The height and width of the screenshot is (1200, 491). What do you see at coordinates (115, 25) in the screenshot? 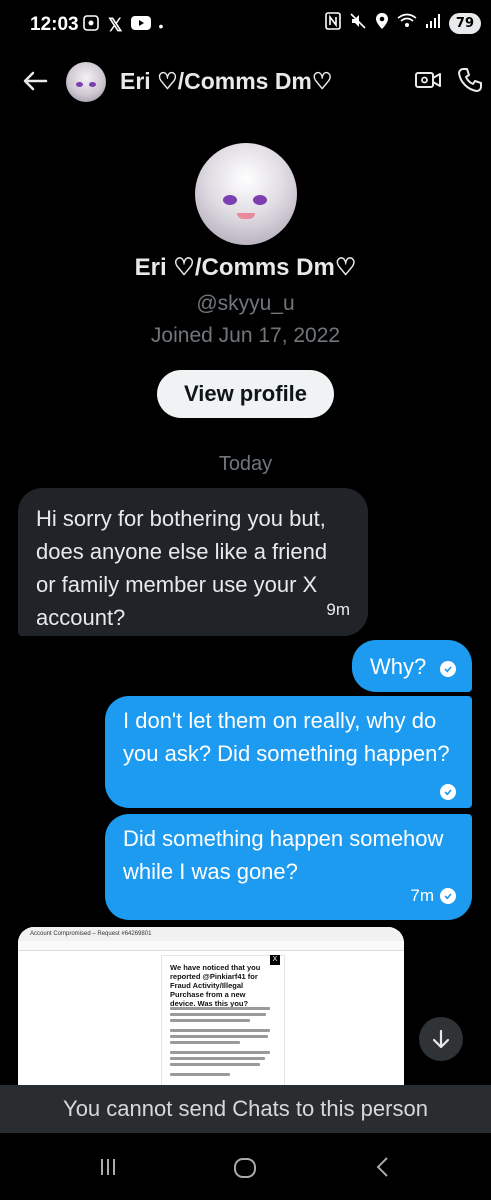
I see `x-app-icon: 𝕏` at bounding box center [115, 25].